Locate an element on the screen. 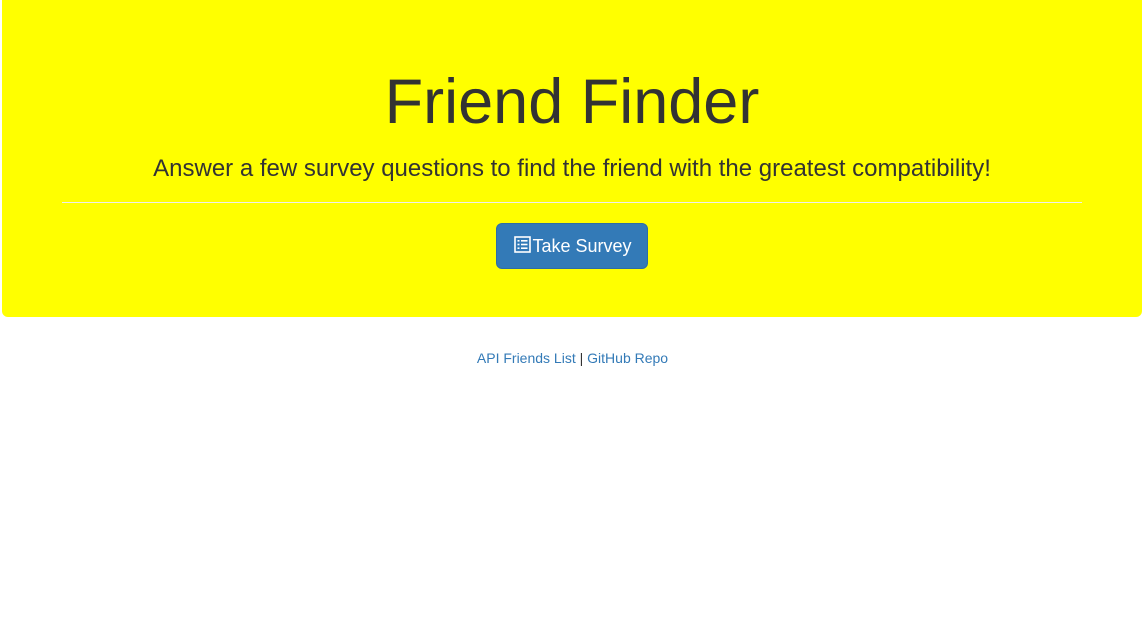 The image size is (1145, 620). list-alt-icon is located at coordinates (523, 244).